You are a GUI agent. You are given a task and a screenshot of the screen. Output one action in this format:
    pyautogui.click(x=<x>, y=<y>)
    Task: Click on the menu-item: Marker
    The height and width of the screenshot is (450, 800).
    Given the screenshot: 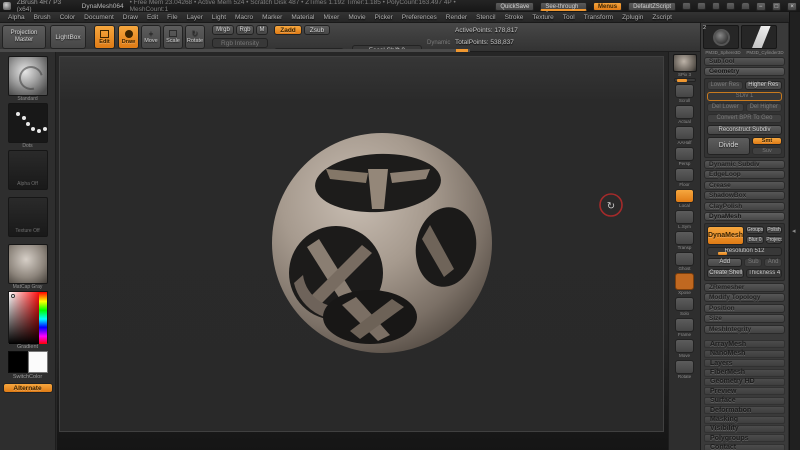 What is the action you would take?
    pyautogui.click(x=272, y=17)
    